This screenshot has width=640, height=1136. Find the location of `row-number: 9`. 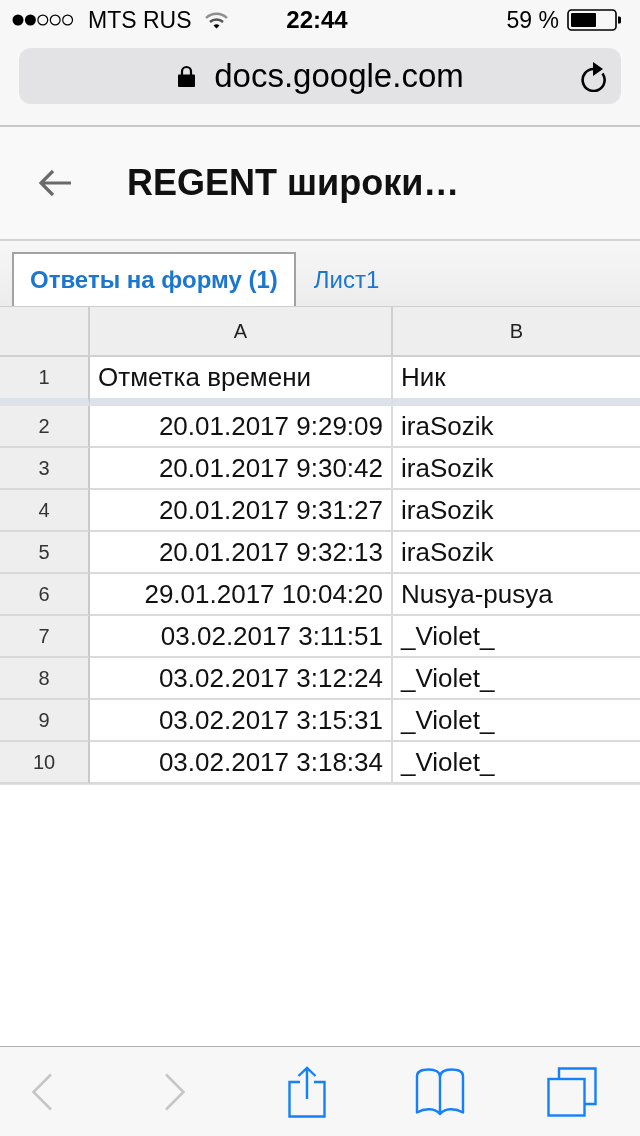

row-number: 9 is located at coordinates (45, 721).